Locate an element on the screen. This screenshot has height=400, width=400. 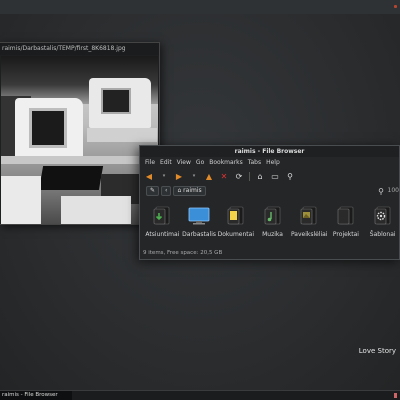
tray-icon is located at coordinates (395, 395).